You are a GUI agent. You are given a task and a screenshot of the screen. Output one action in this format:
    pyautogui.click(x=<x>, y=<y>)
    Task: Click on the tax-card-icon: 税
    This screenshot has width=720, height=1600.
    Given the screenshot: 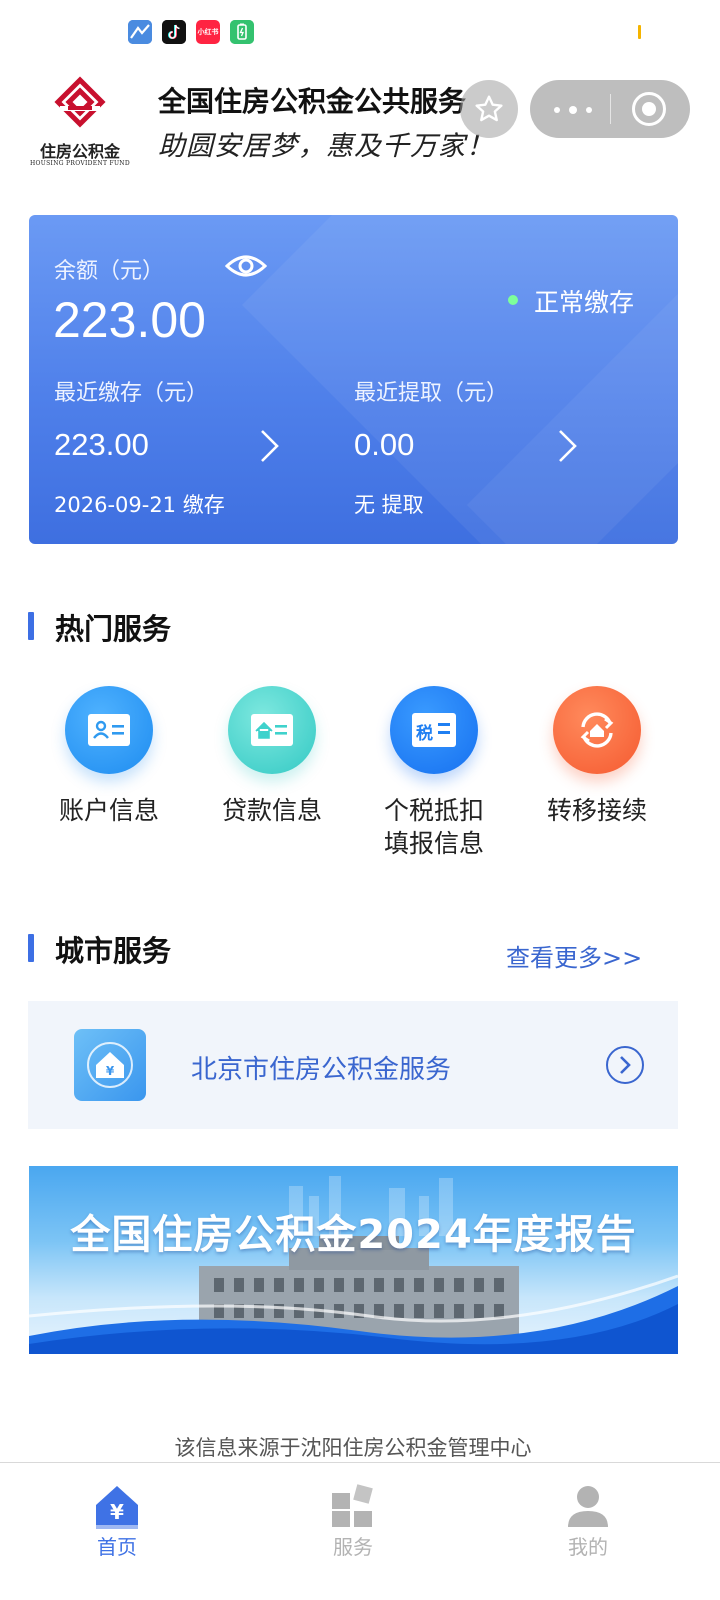 What is the action you would take?
    pyautogui.click(x=434, y=730)
    